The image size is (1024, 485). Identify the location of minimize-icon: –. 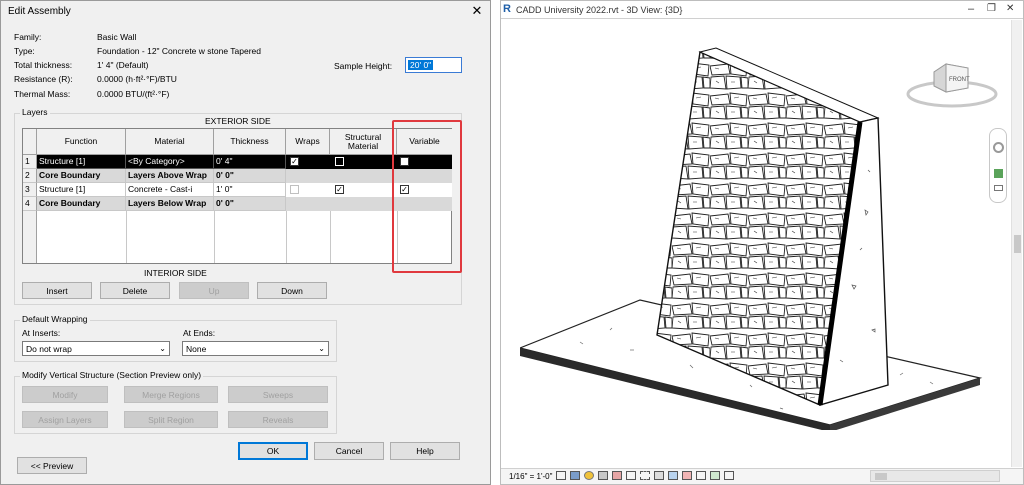
(971, 9).